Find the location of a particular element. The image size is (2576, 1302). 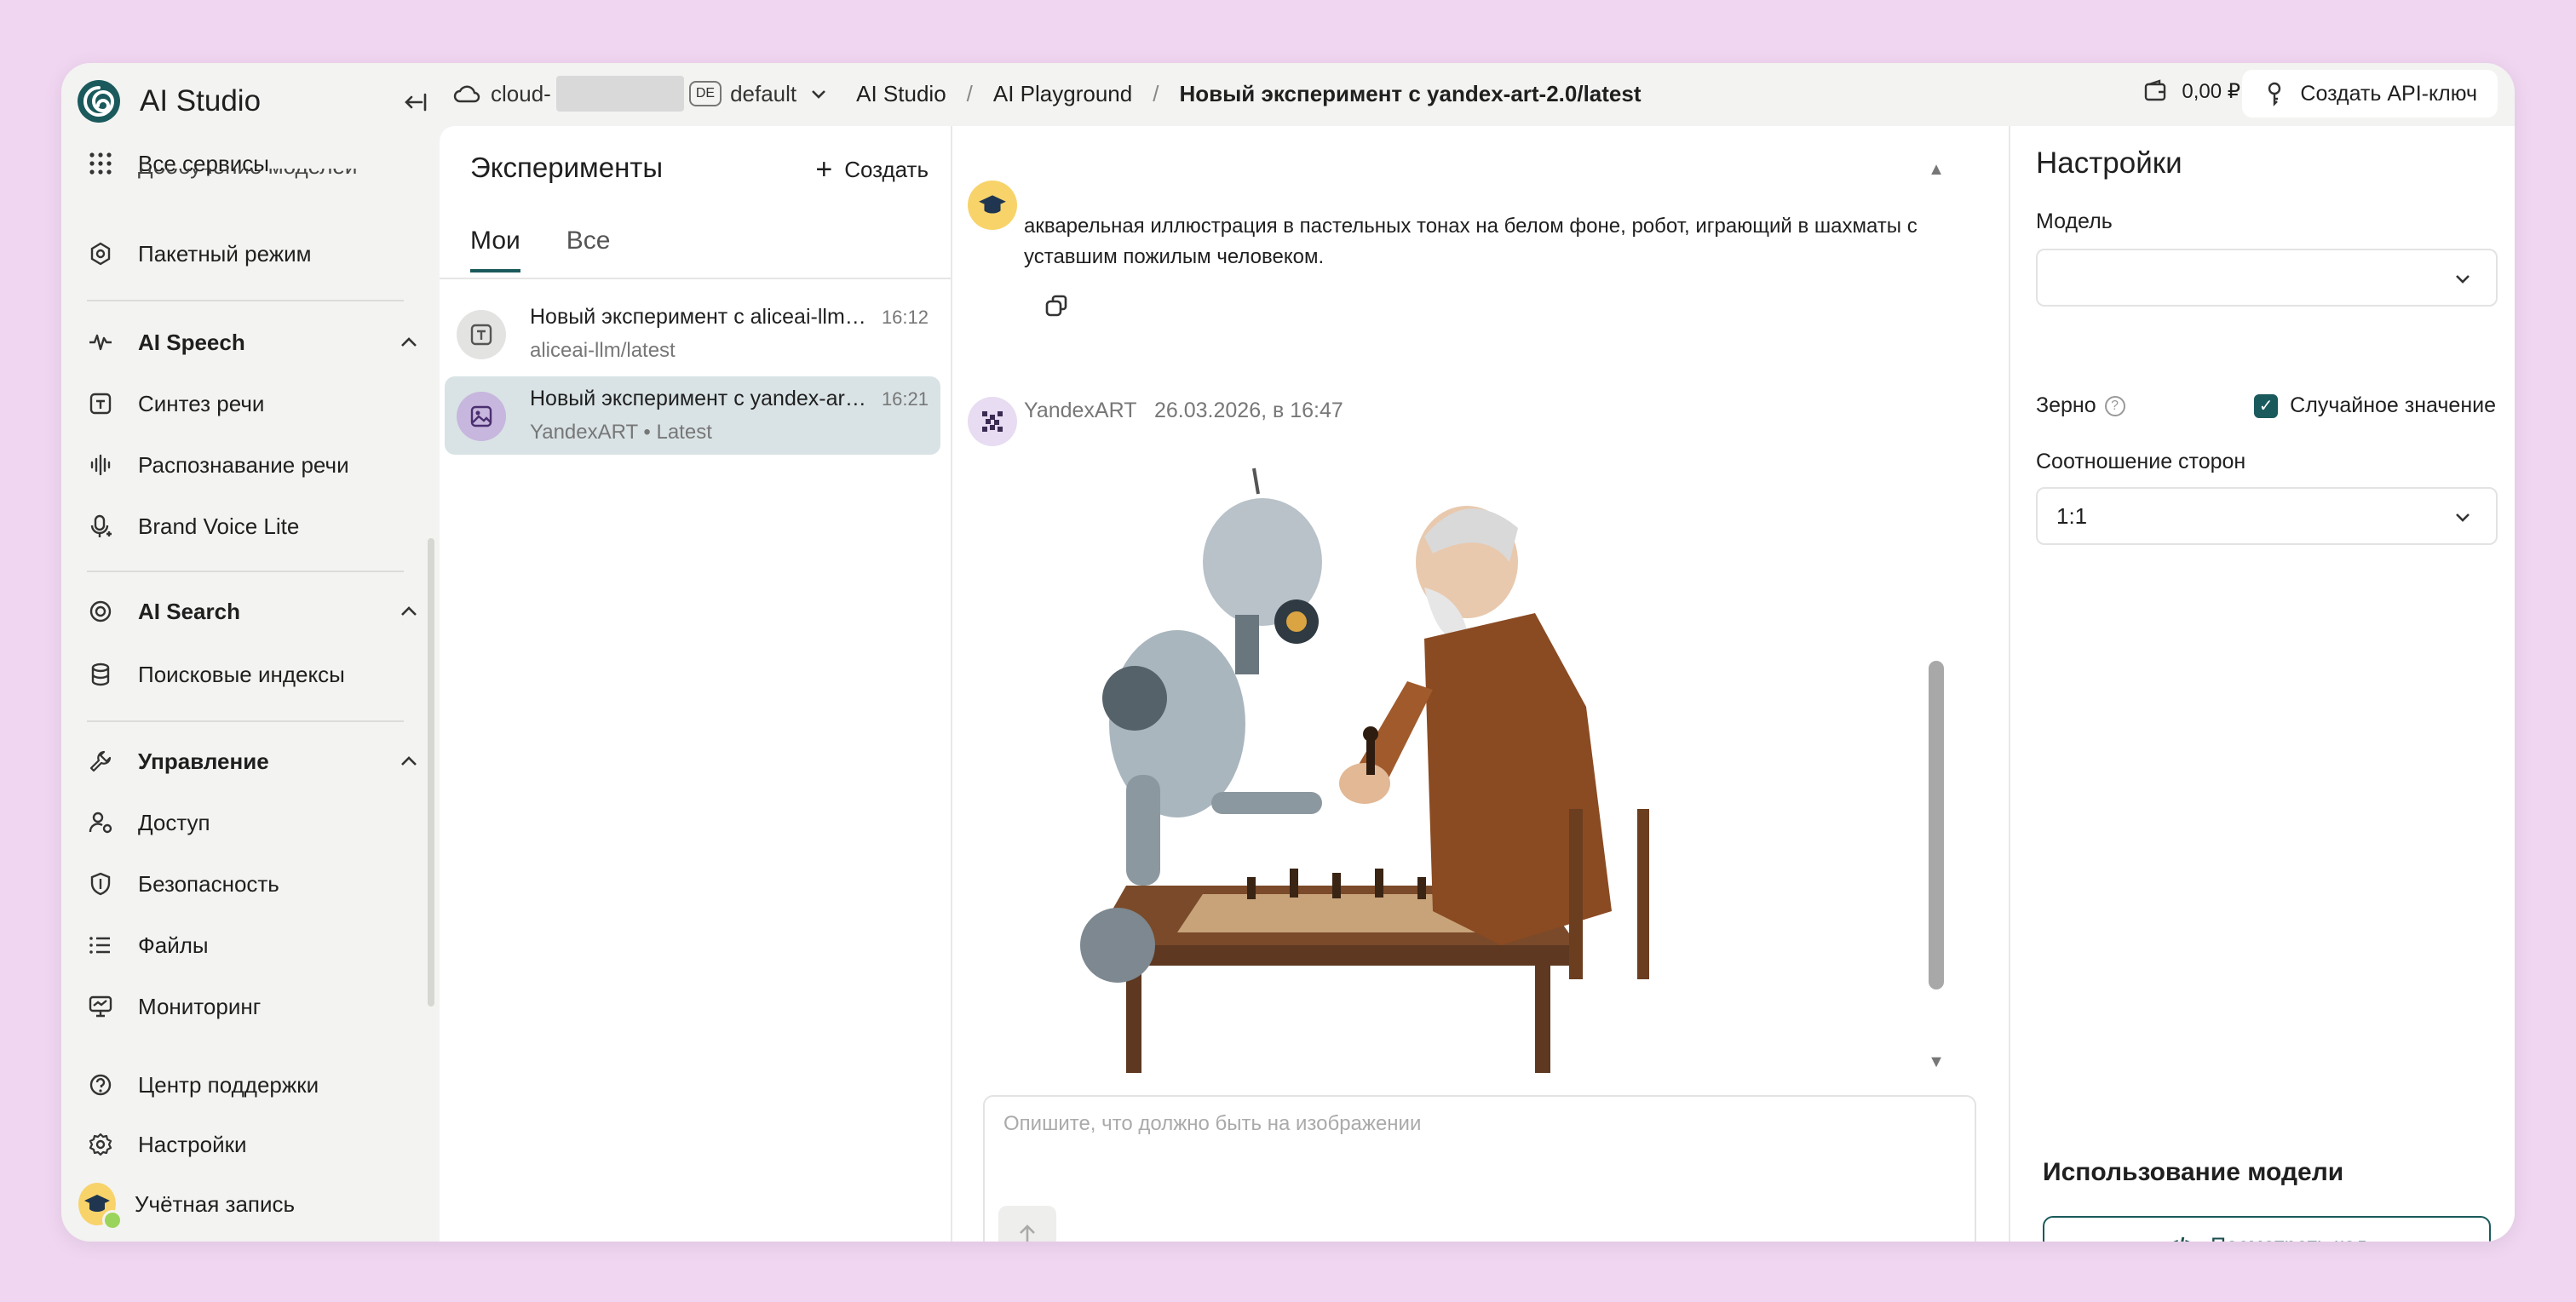

avatar is located at coordinates (101, 1206).